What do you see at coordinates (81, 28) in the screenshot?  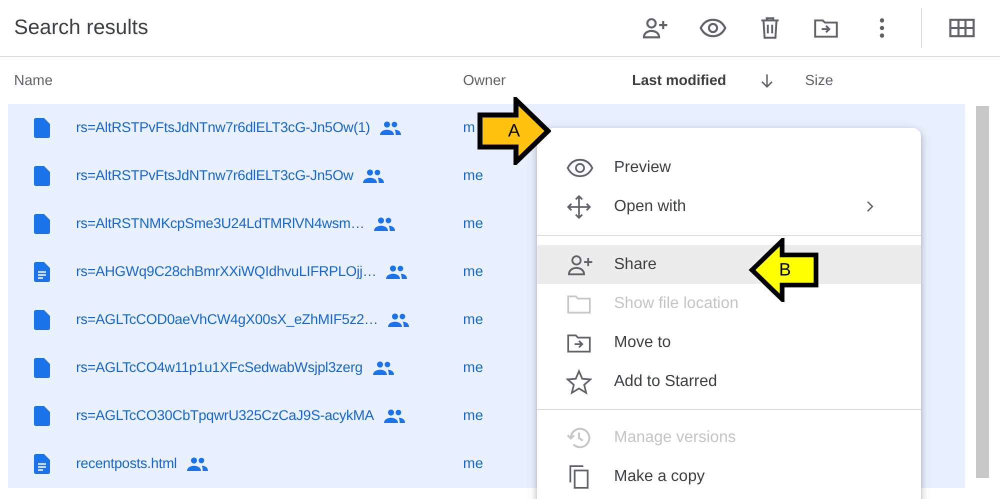 I see `page-title: Search results` at bounding box center [81, 28].